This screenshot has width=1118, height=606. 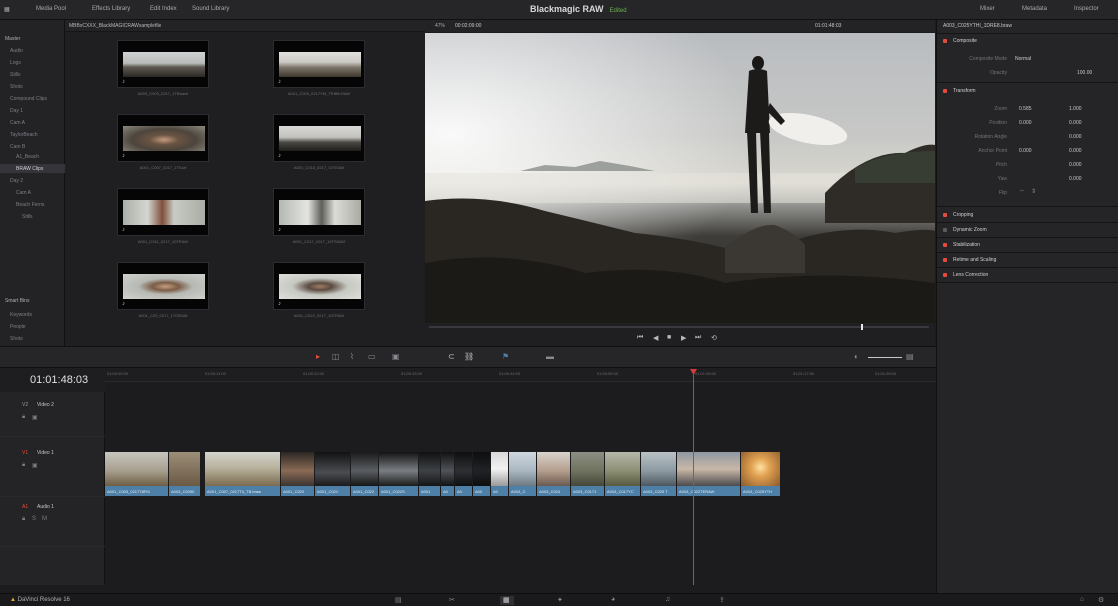 I want to click on bin-taylor-beach: TaylorBeach, so click(x=24, y=135).